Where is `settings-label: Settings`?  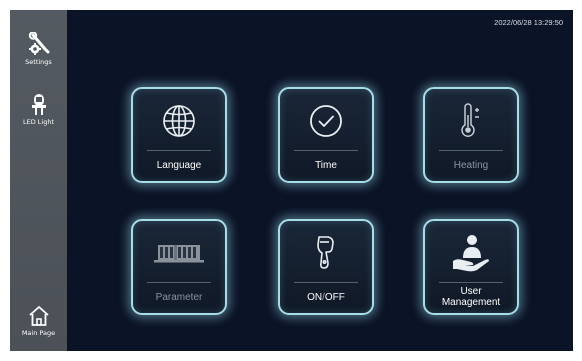
settings-label: Settings is located at coordinates (38, 62).